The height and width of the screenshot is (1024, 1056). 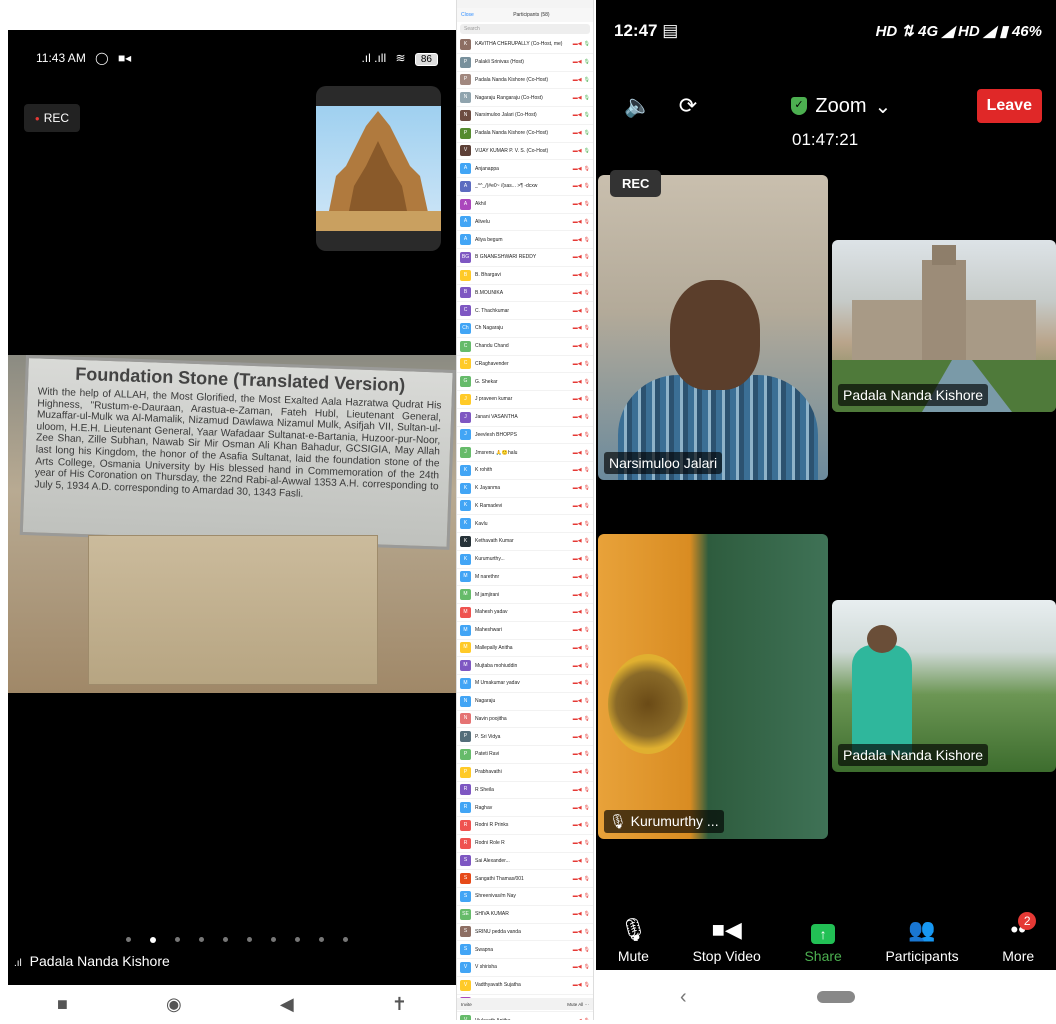 What do you see at coordinates (525, 400) in the screenshot?
I see `participant-row: J J praveen kumar ▬◀ 🎙` at bounding box center [525, 400].